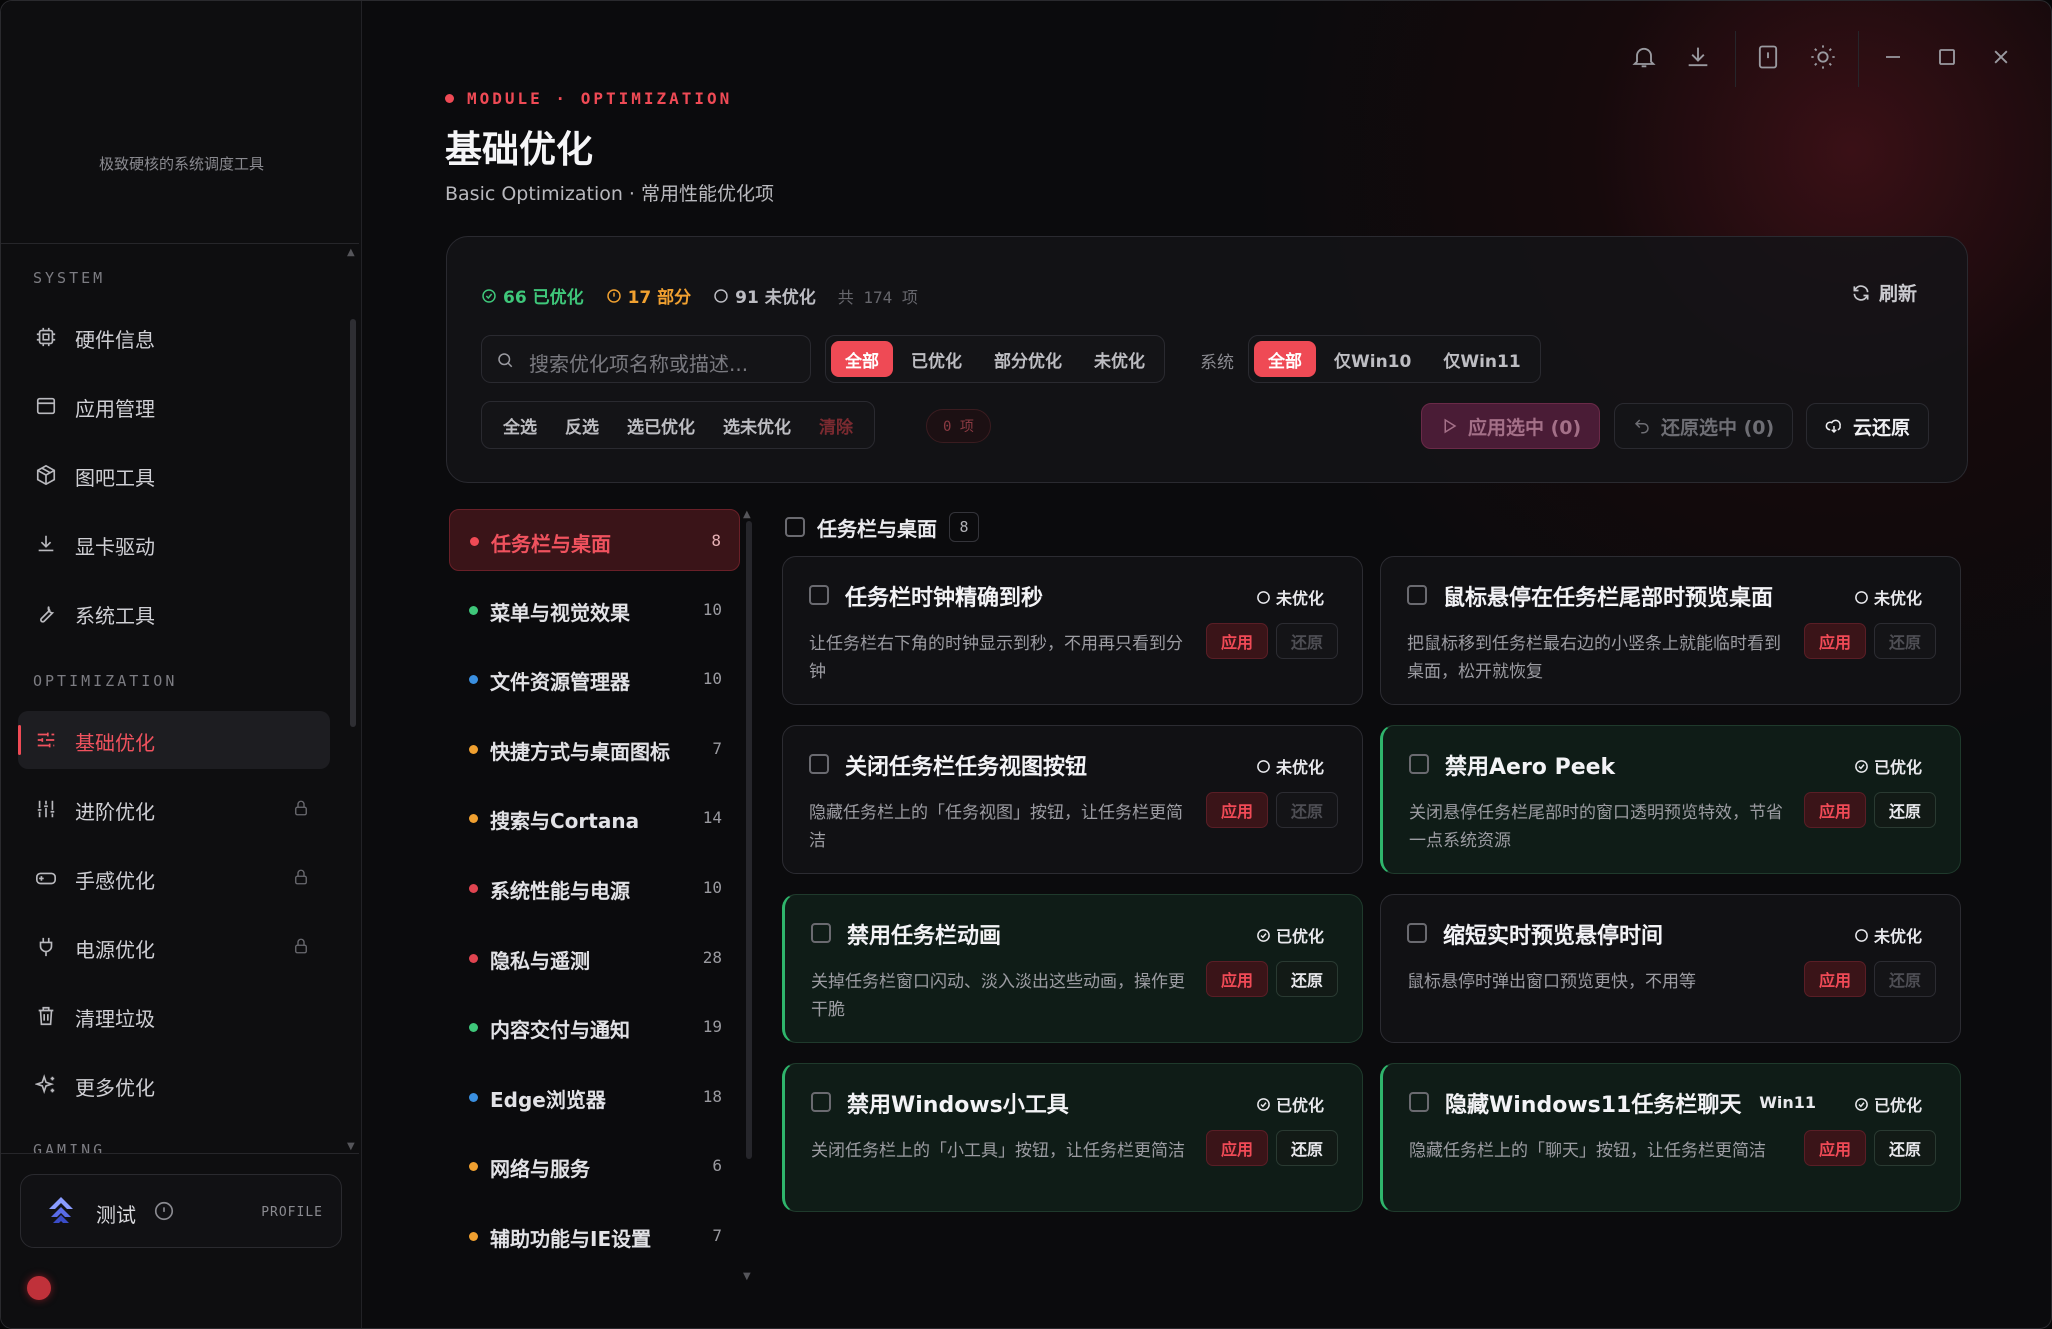  I want to click on profile-card: 测试 PROFILE, so click(181, 1211).